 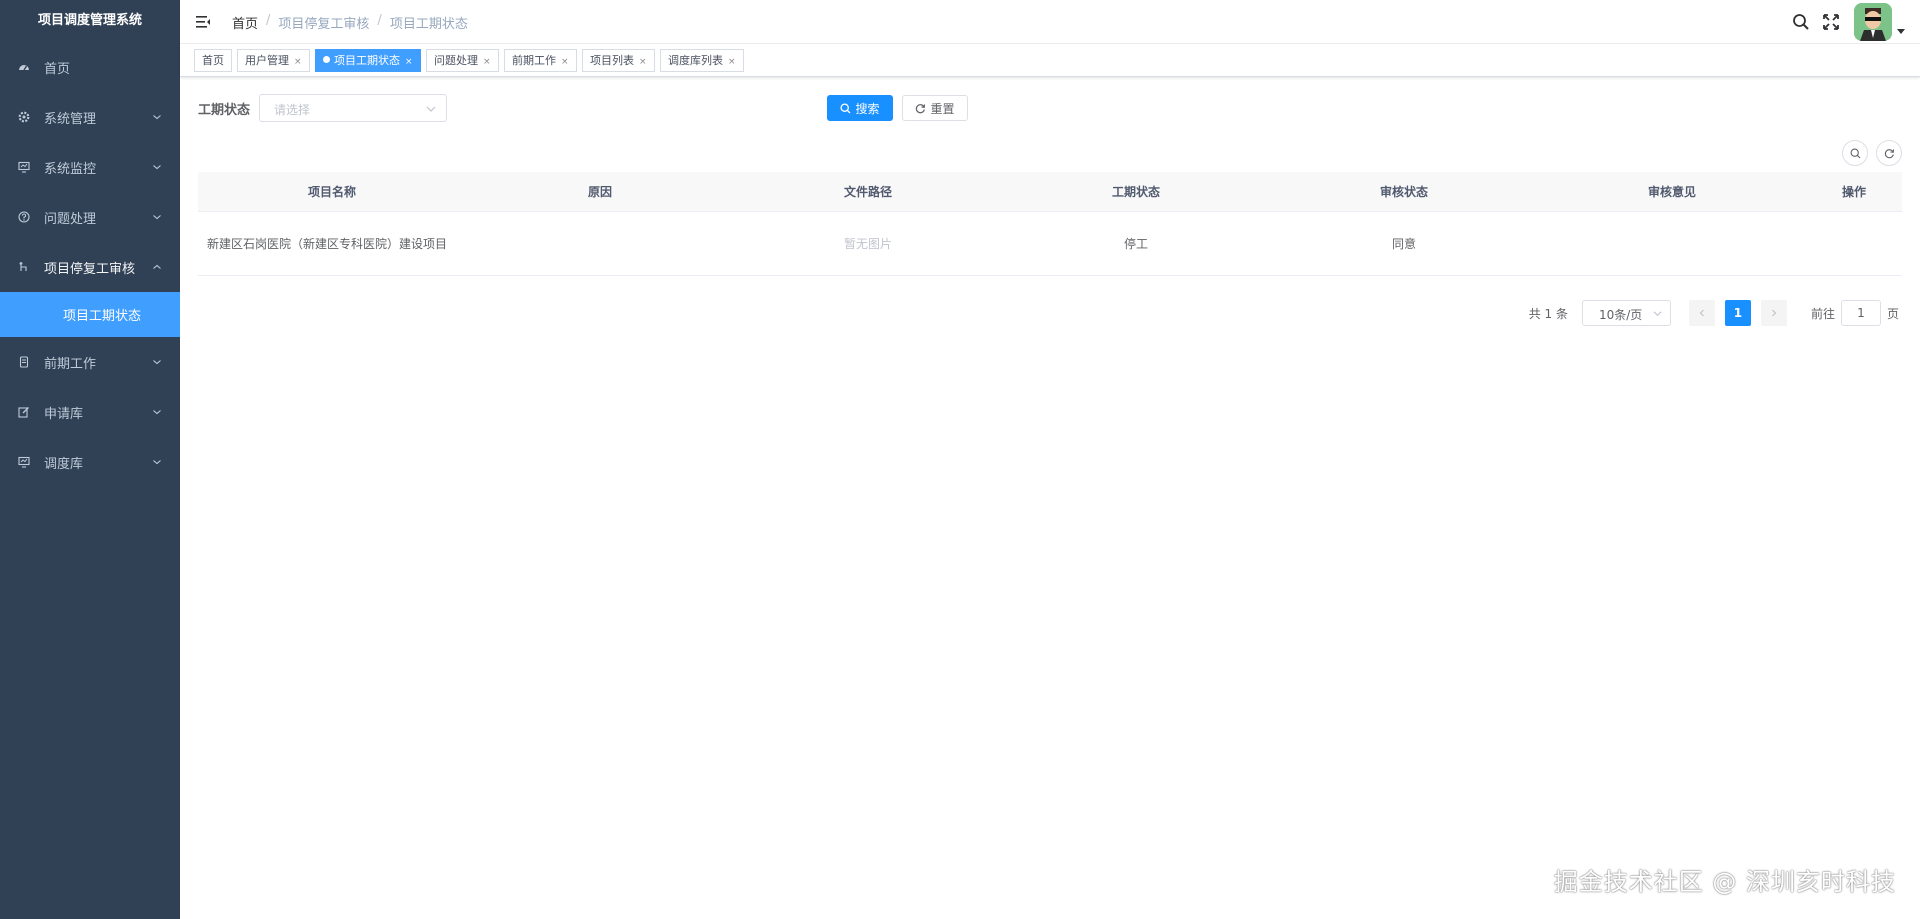 I want to click on avatar, so click(x=1873, y=22).